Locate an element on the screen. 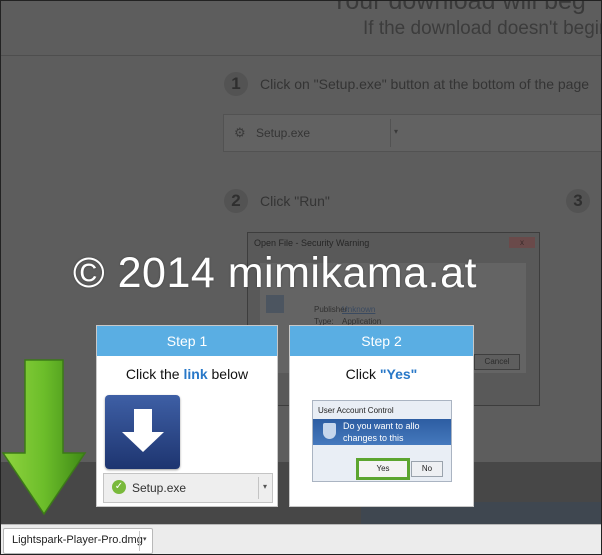 Image resolution: width=602 pixels, height=555 pixels. uac-message-line-2: changes to this is located at coordinates (373, 438).